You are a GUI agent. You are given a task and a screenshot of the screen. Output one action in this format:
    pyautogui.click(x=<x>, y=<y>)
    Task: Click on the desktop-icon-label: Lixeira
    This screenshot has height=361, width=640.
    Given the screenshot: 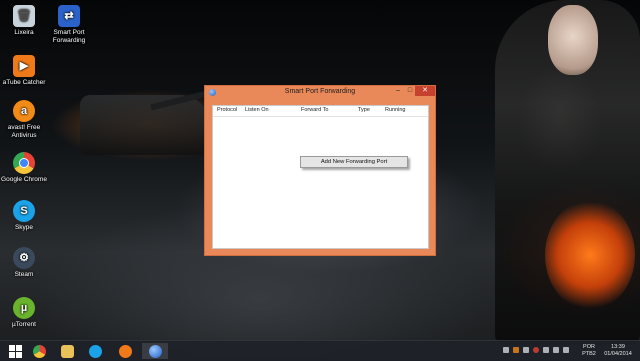 What is the action you would take?
    pyautogui.click(x=24, y=32)
    